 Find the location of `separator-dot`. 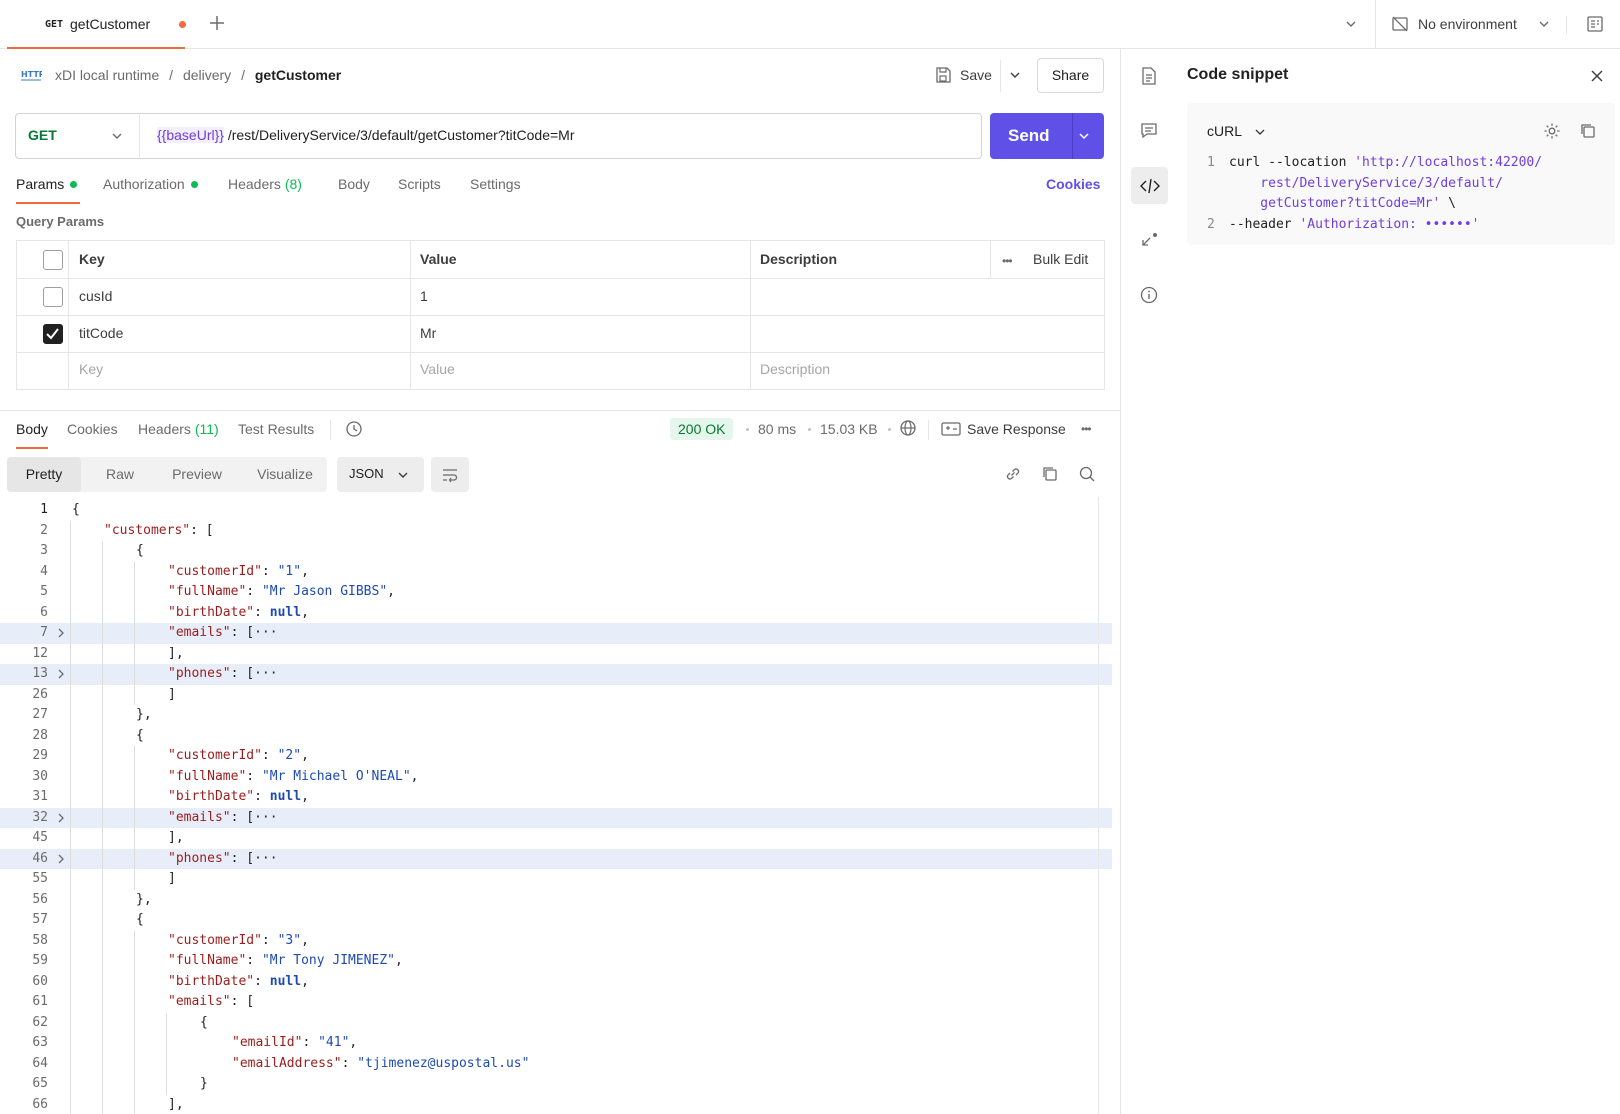

separator-dot is located at coordinates (809, 429).